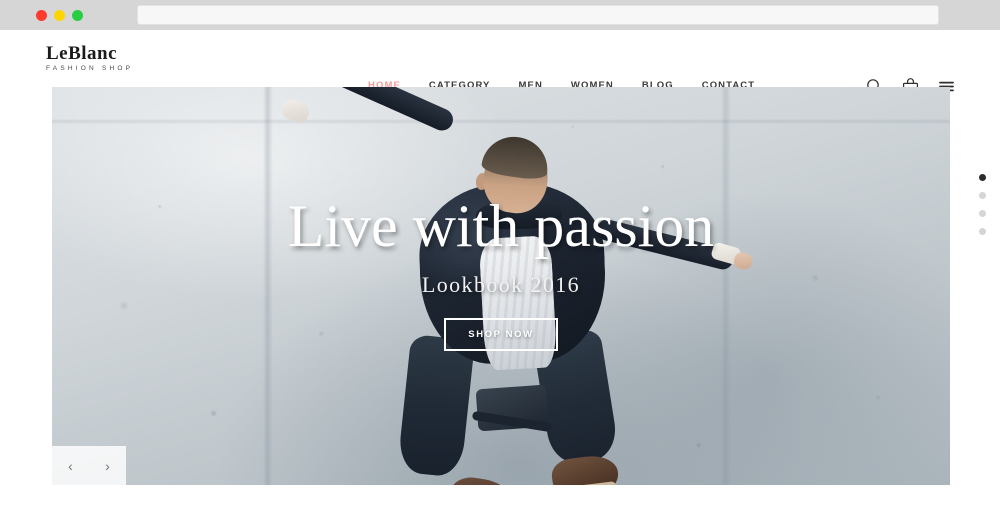 The height and width of the screenshot is (512, 1000). I want to click on model-left-boot, so click(481, 479).